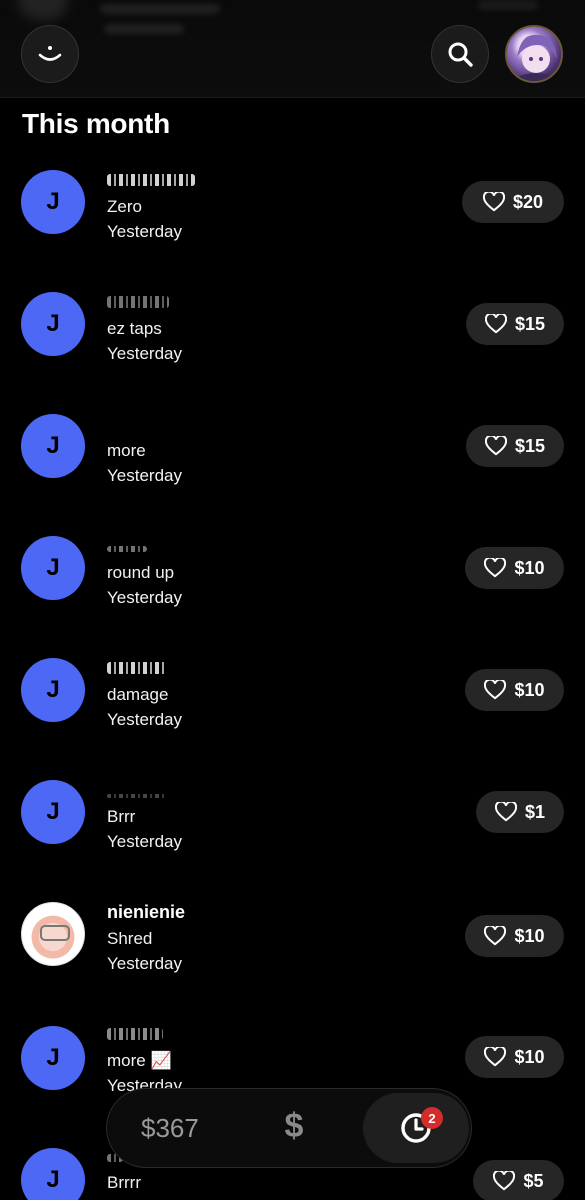  I want to click on list-item: J Brrr Yesterday $1, so click(292, 813).